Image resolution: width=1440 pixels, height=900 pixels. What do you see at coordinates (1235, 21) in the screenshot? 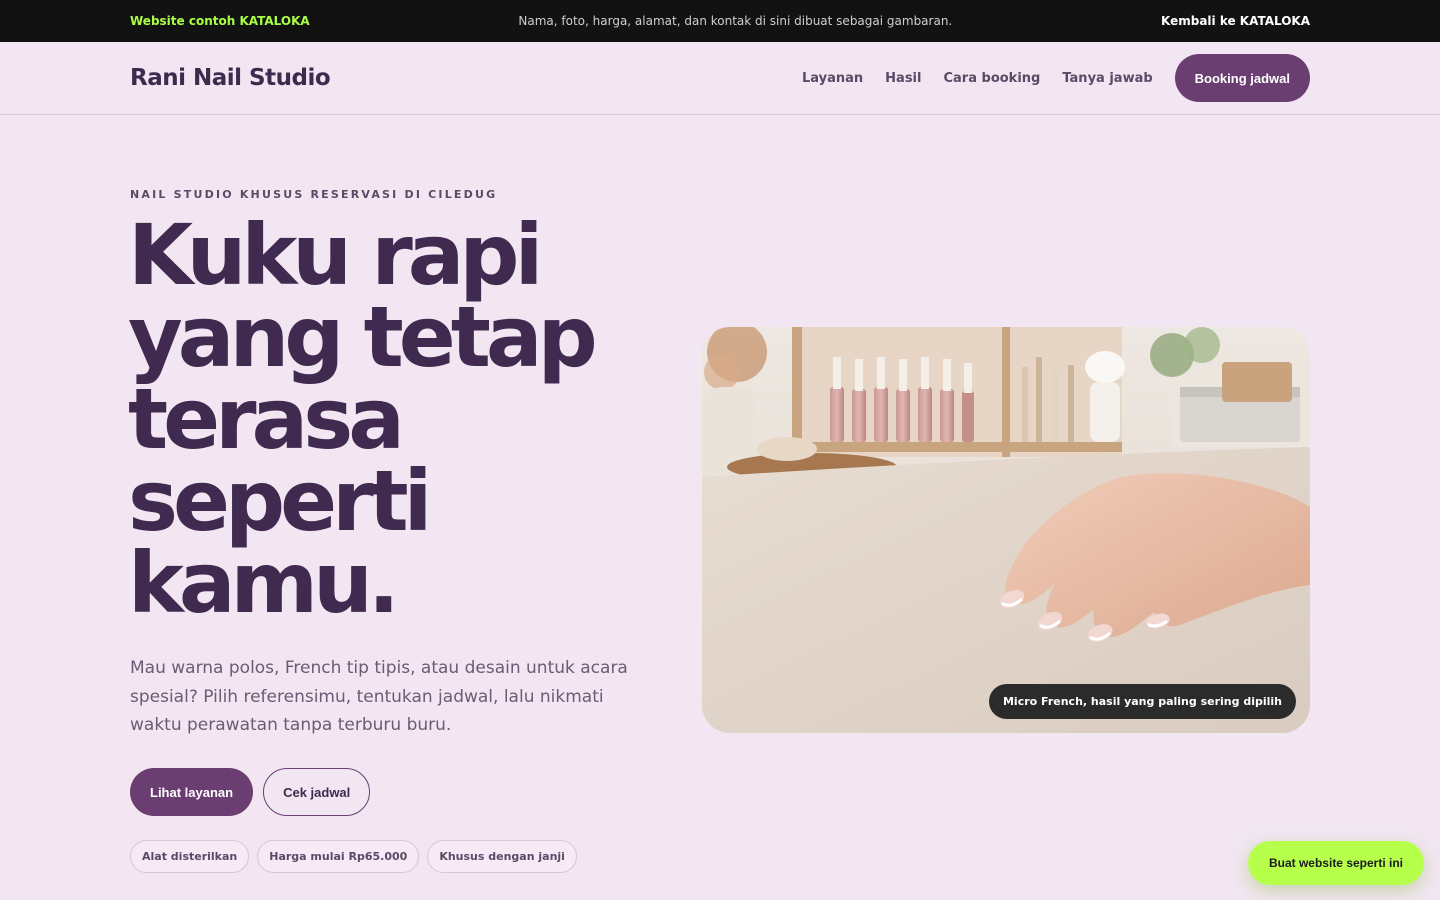
I see `back-to-kataloka-link: Kembali ke KATALOKA` at bounding box center [1235, 21].